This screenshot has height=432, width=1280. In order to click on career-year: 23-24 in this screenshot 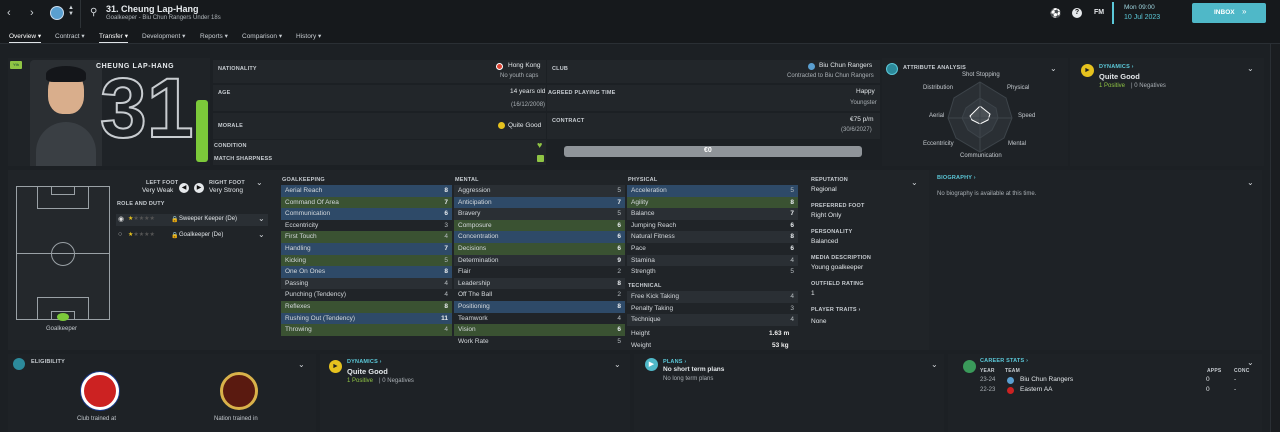, I will do `click(988, 380)`.